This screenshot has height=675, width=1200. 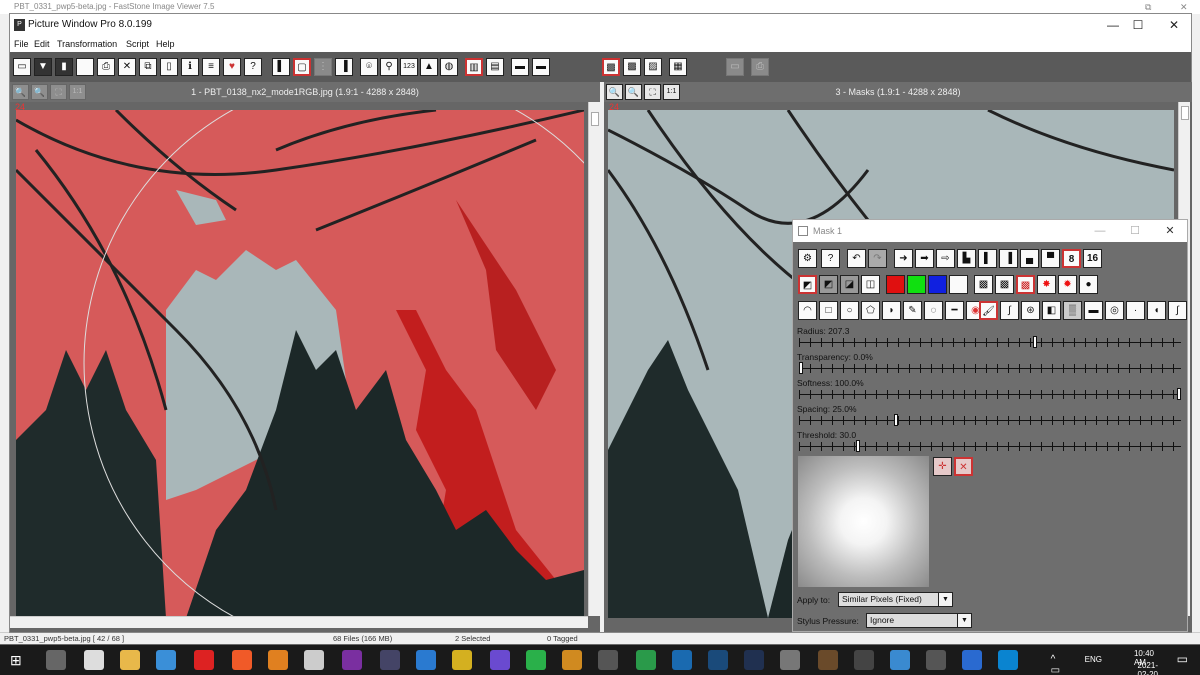 What do you see at coordinates (870, 310) in the screenshot?
I see `polygon-tool-icon: ⬠` at bounding box center [870, 310].